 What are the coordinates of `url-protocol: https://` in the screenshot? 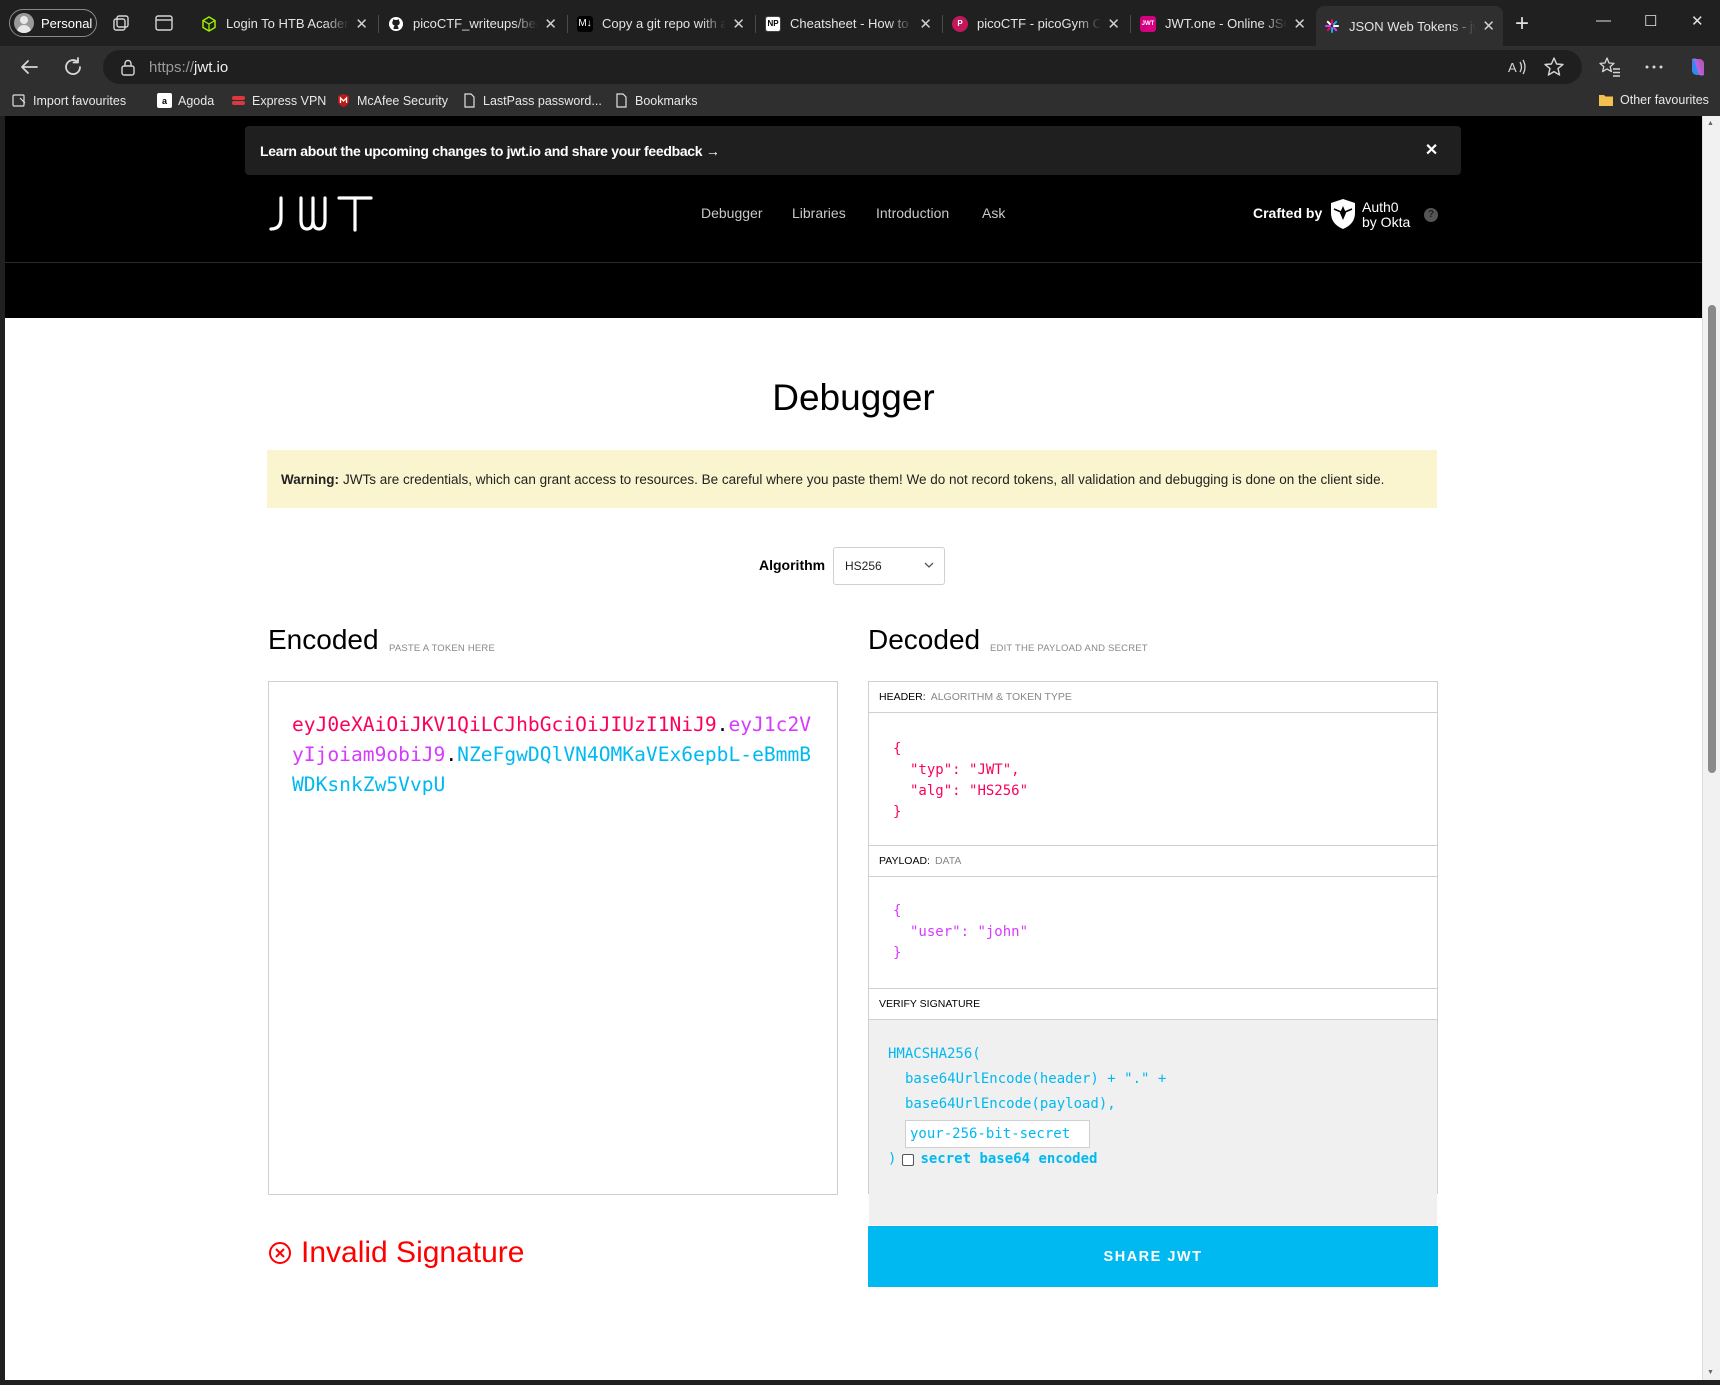 It's located at (172, 67).